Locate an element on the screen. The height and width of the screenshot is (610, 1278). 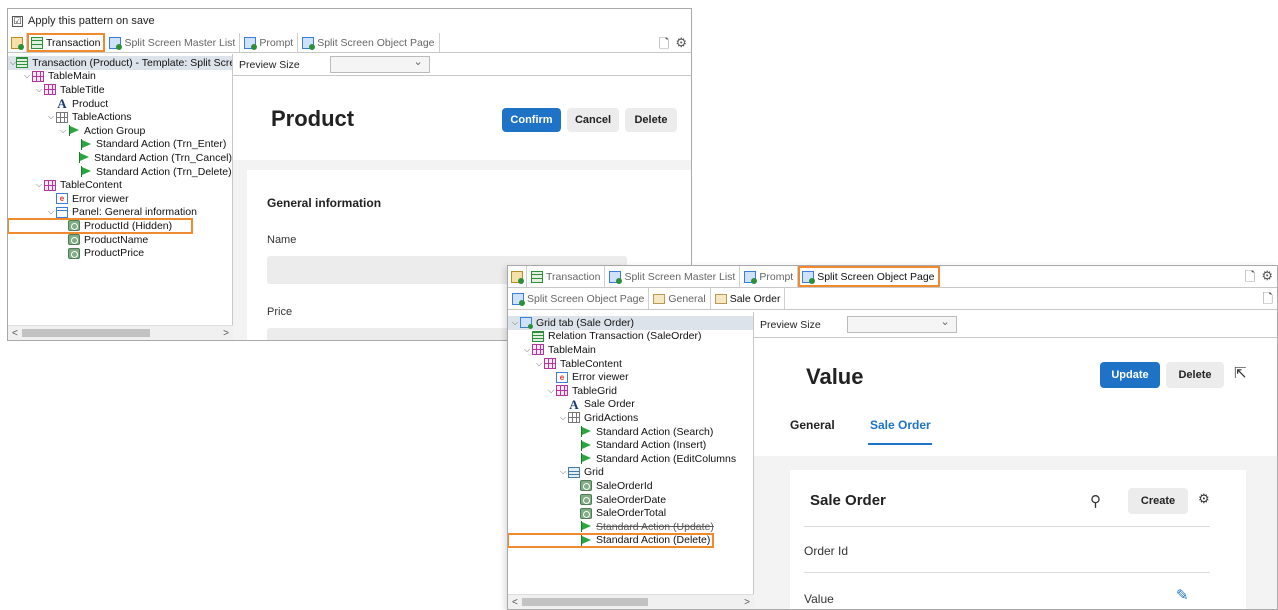
tree-node: A Sale Order is located at coordinates (630, 405).